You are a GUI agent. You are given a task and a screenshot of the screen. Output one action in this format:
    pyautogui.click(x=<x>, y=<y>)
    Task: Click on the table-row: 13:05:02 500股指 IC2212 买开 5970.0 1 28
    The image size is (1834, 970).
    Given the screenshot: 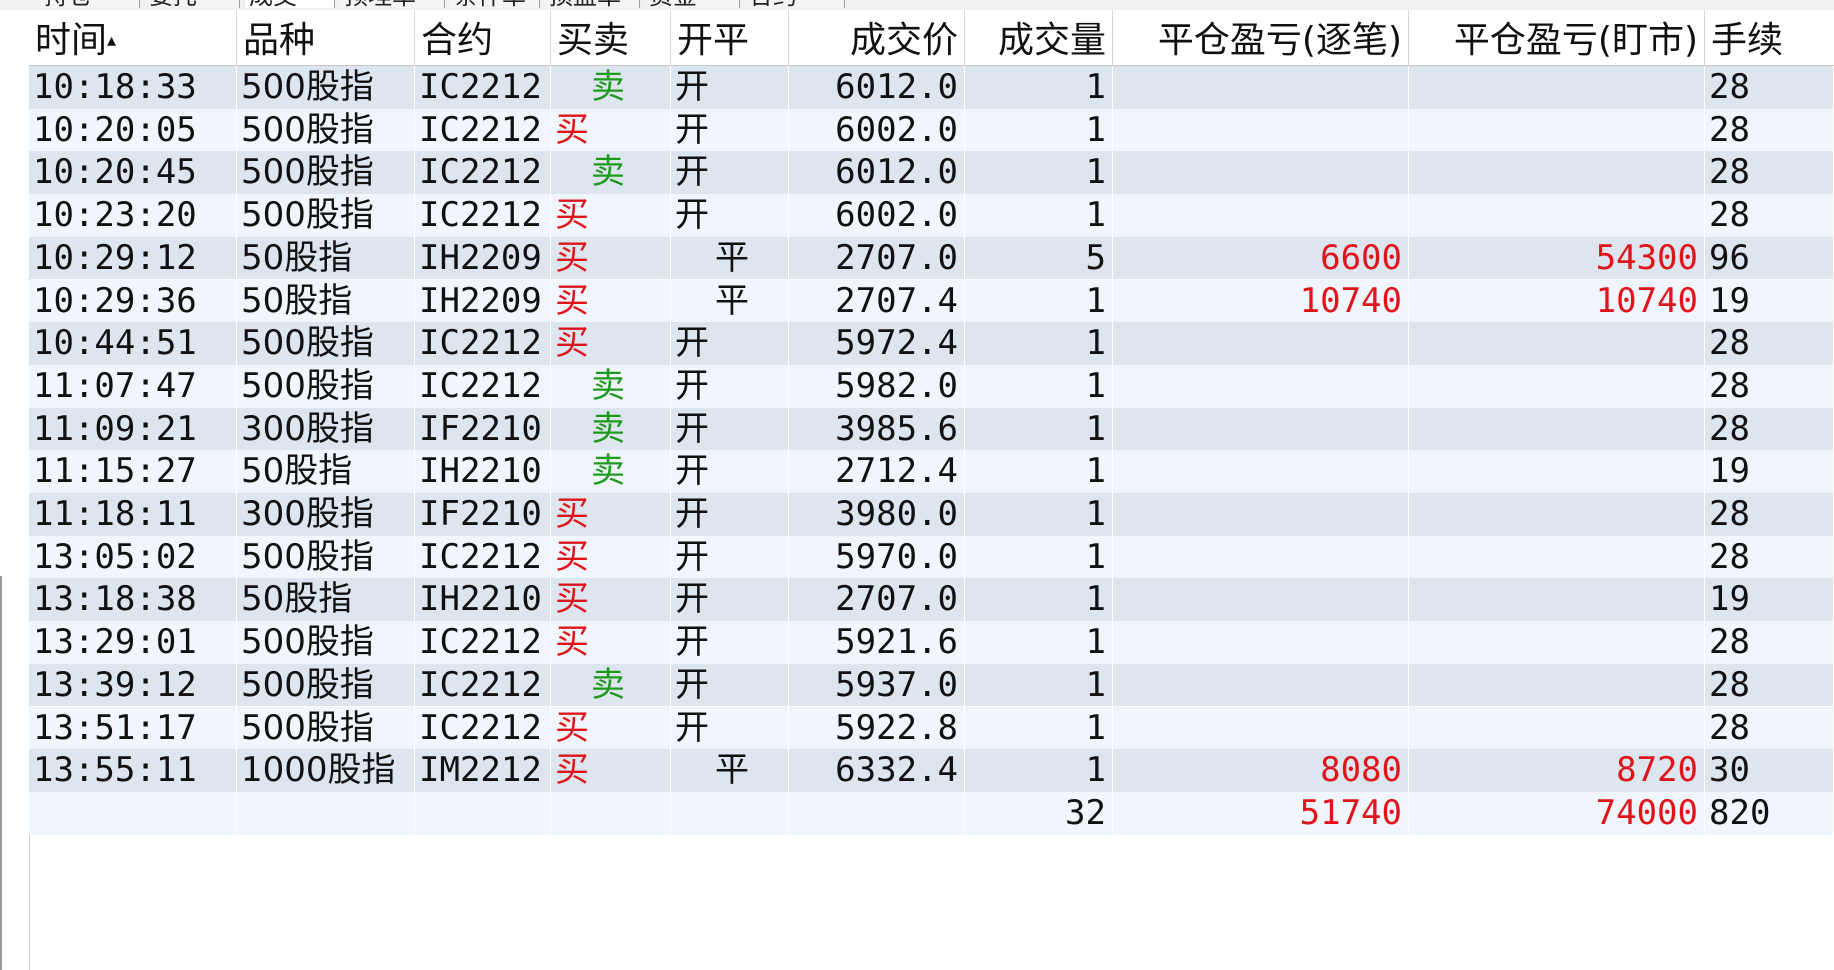 What is the action you would take?
    pyautogui.click(x=931, y=557)
    